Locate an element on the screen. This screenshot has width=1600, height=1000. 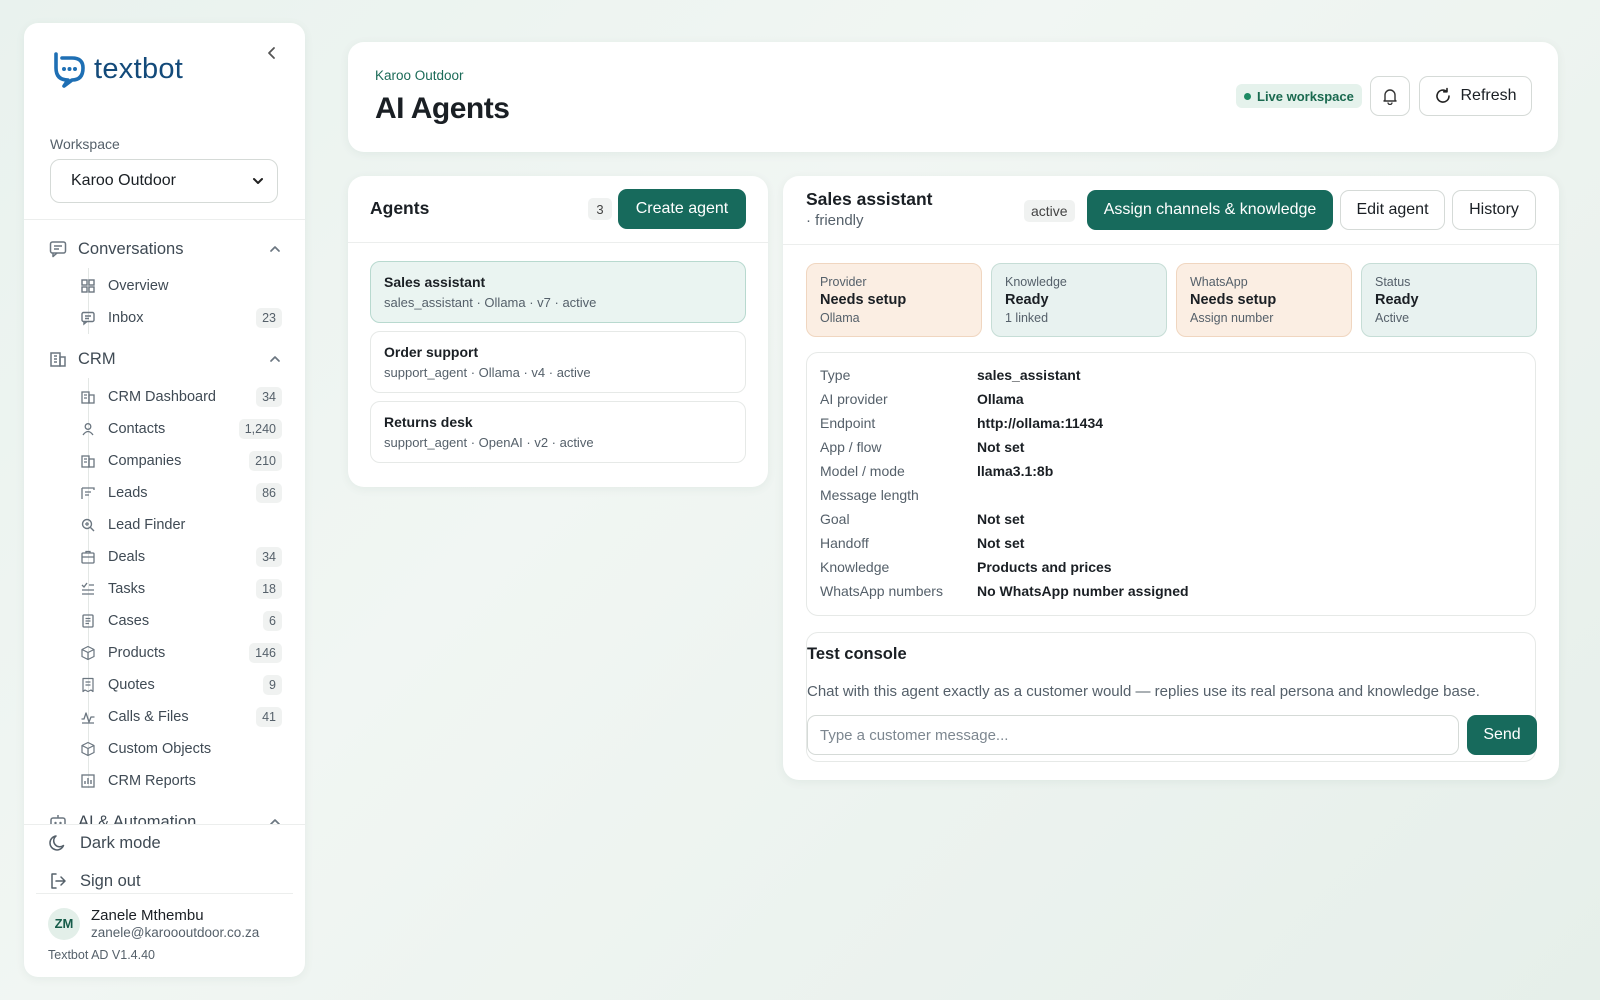
agent-name: Order support is located at coordinates (431, 352).